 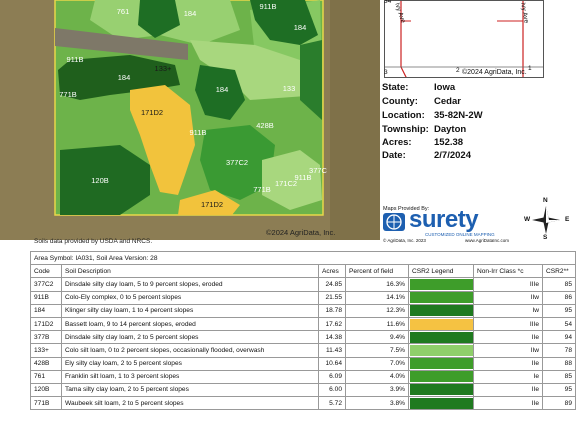 What do you see at coordinates (559, 376) in the screenshot?
I see `csr2-value: 85` at bounding box center [559, 376].